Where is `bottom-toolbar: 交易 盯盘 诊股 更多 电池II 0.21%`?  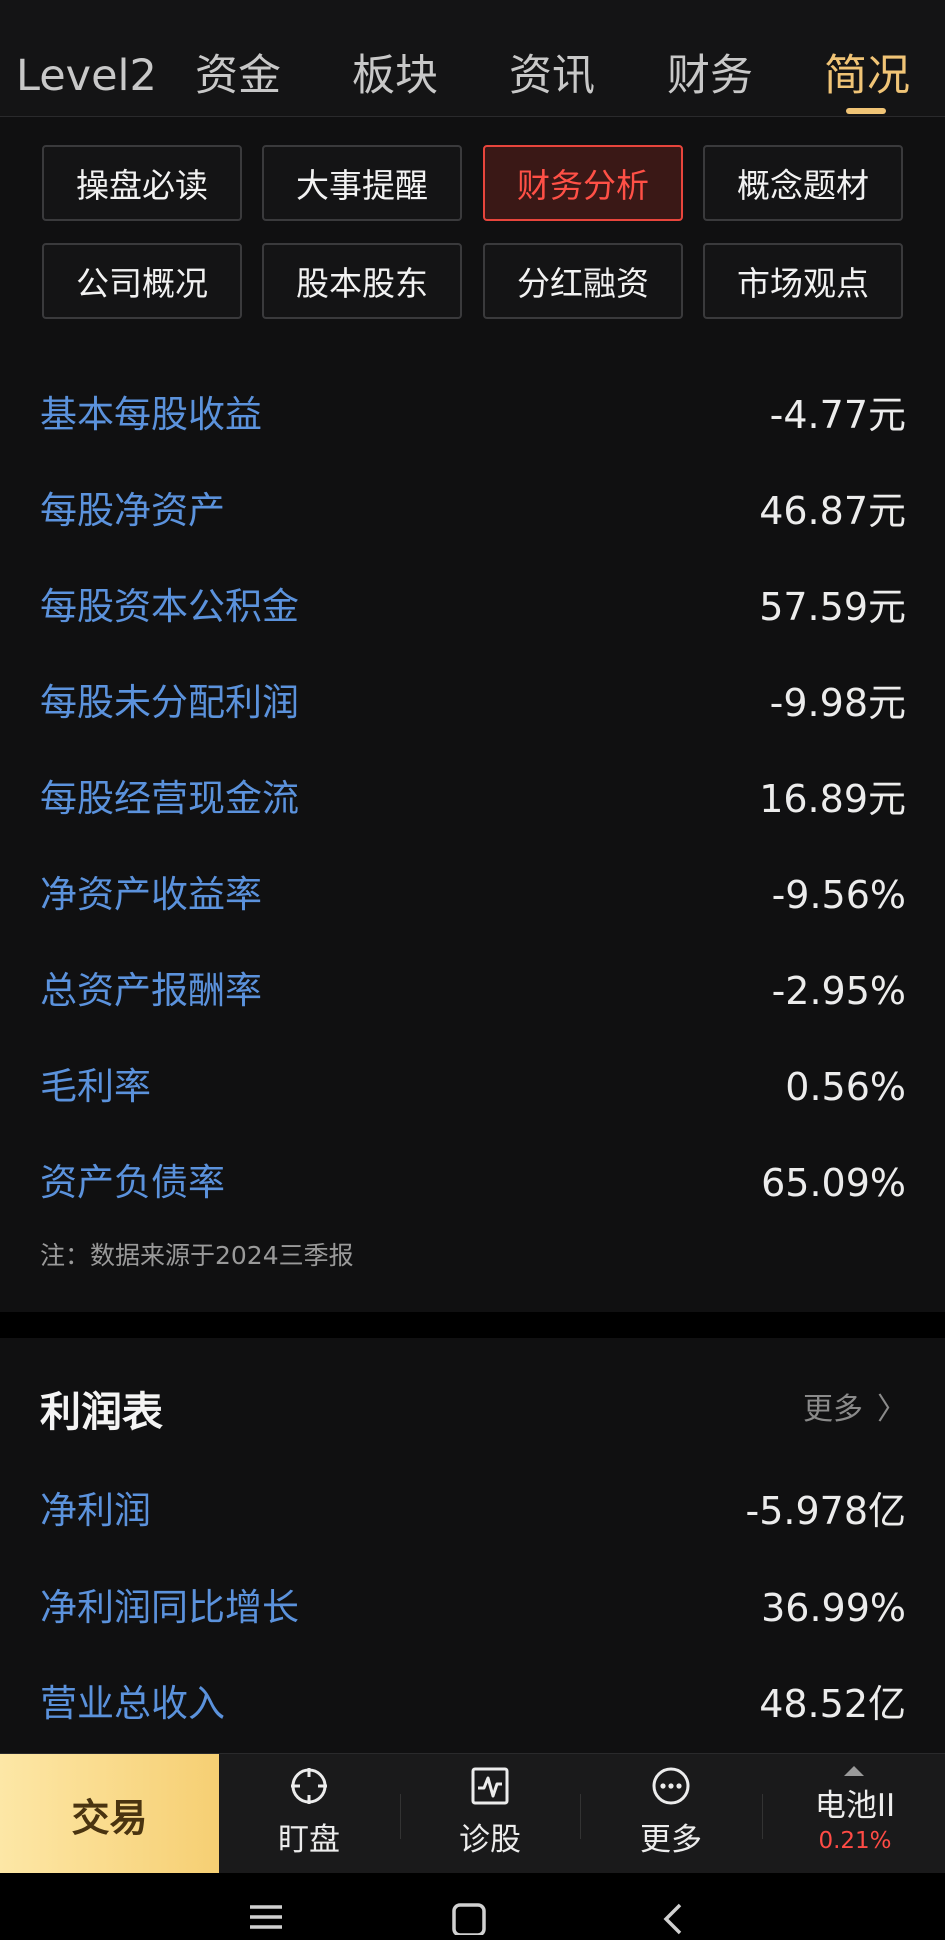 bottom-toolbar: 交易 盯盘 诊股 更多 电池II 0.21% is located at coordinates (472, 1813).